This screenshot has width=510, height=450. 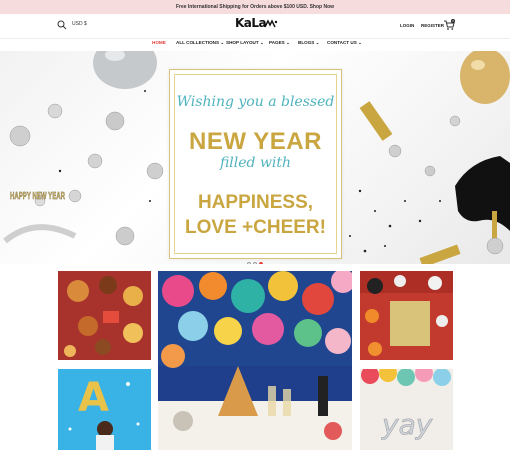 What do you see at coordinates (37, 196) in the screenshot?
I see `tiara-text: HAPPY NEW YEAR` at bounding box center [37, 196].